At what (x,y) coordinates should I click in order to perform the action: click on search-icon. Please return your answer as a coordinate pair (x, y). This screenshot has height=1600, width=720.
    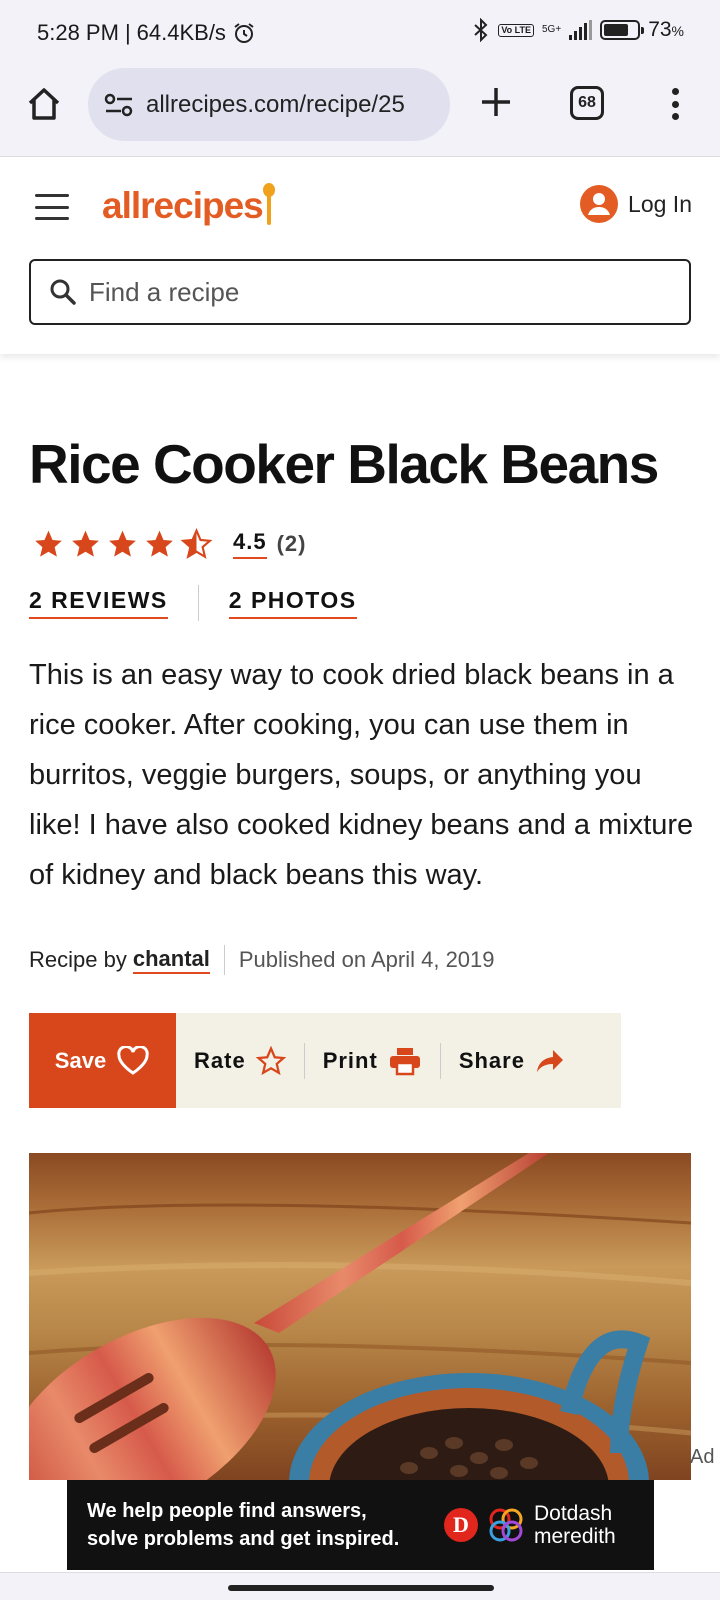
    Looking at the image, I should click on (63, 292).